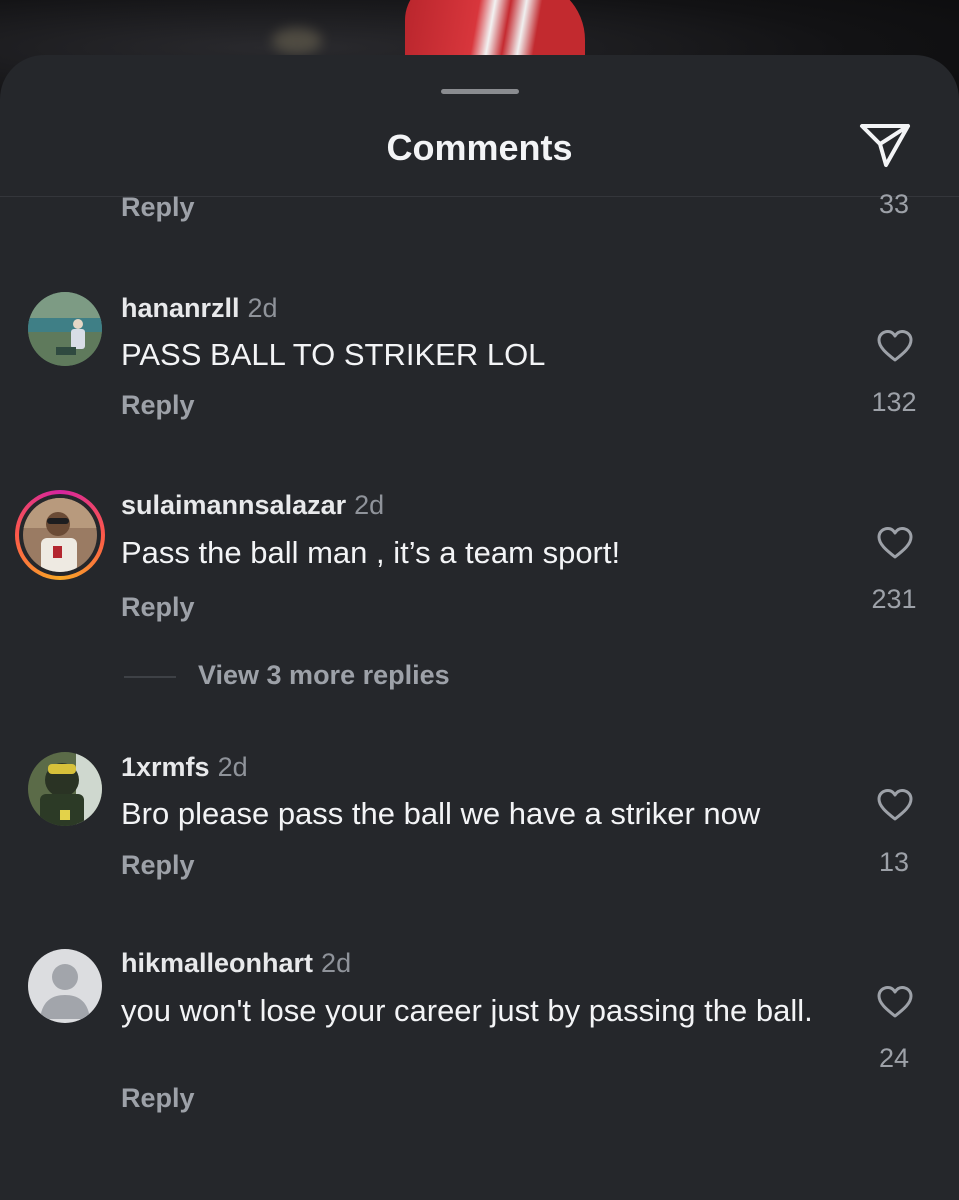  Describe the element at coordinates (479, 147) in the screenshot. I see `sheet-title: Comments` at that location.